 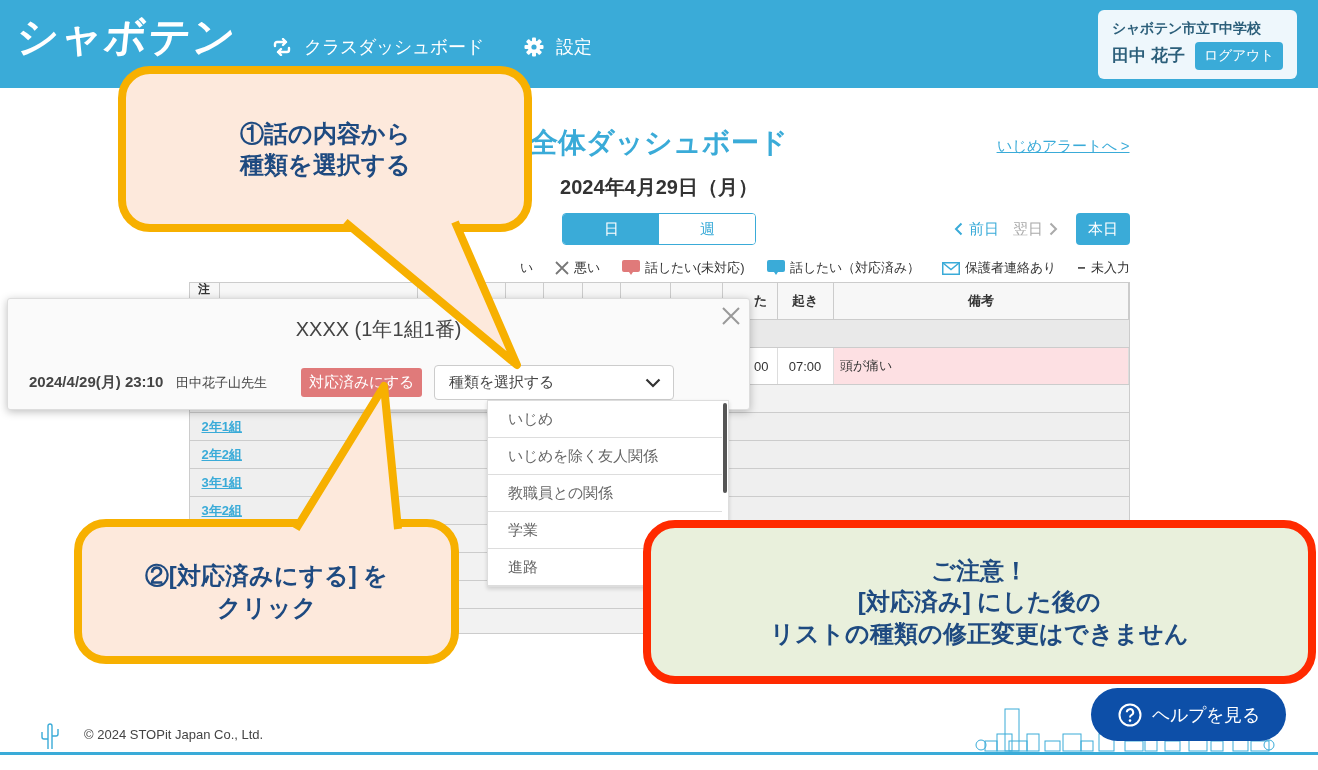 What do you see at coordinates (725, 448) in the screenshot?
I see `scrollbar-thumb` at bounding box center [725, 448].